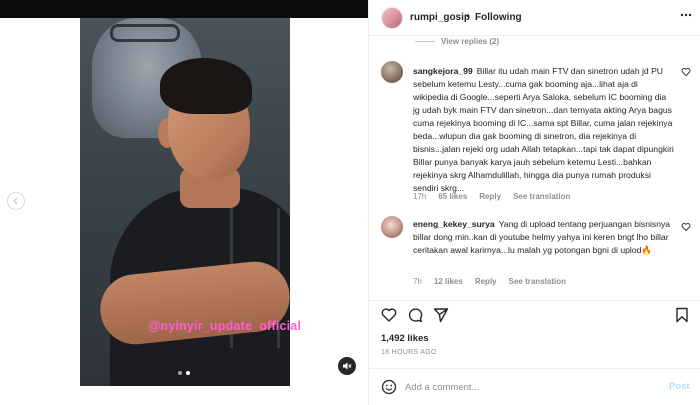 This screenshot has width=700, height=405. I want to click on avatar, so click(392, 18).